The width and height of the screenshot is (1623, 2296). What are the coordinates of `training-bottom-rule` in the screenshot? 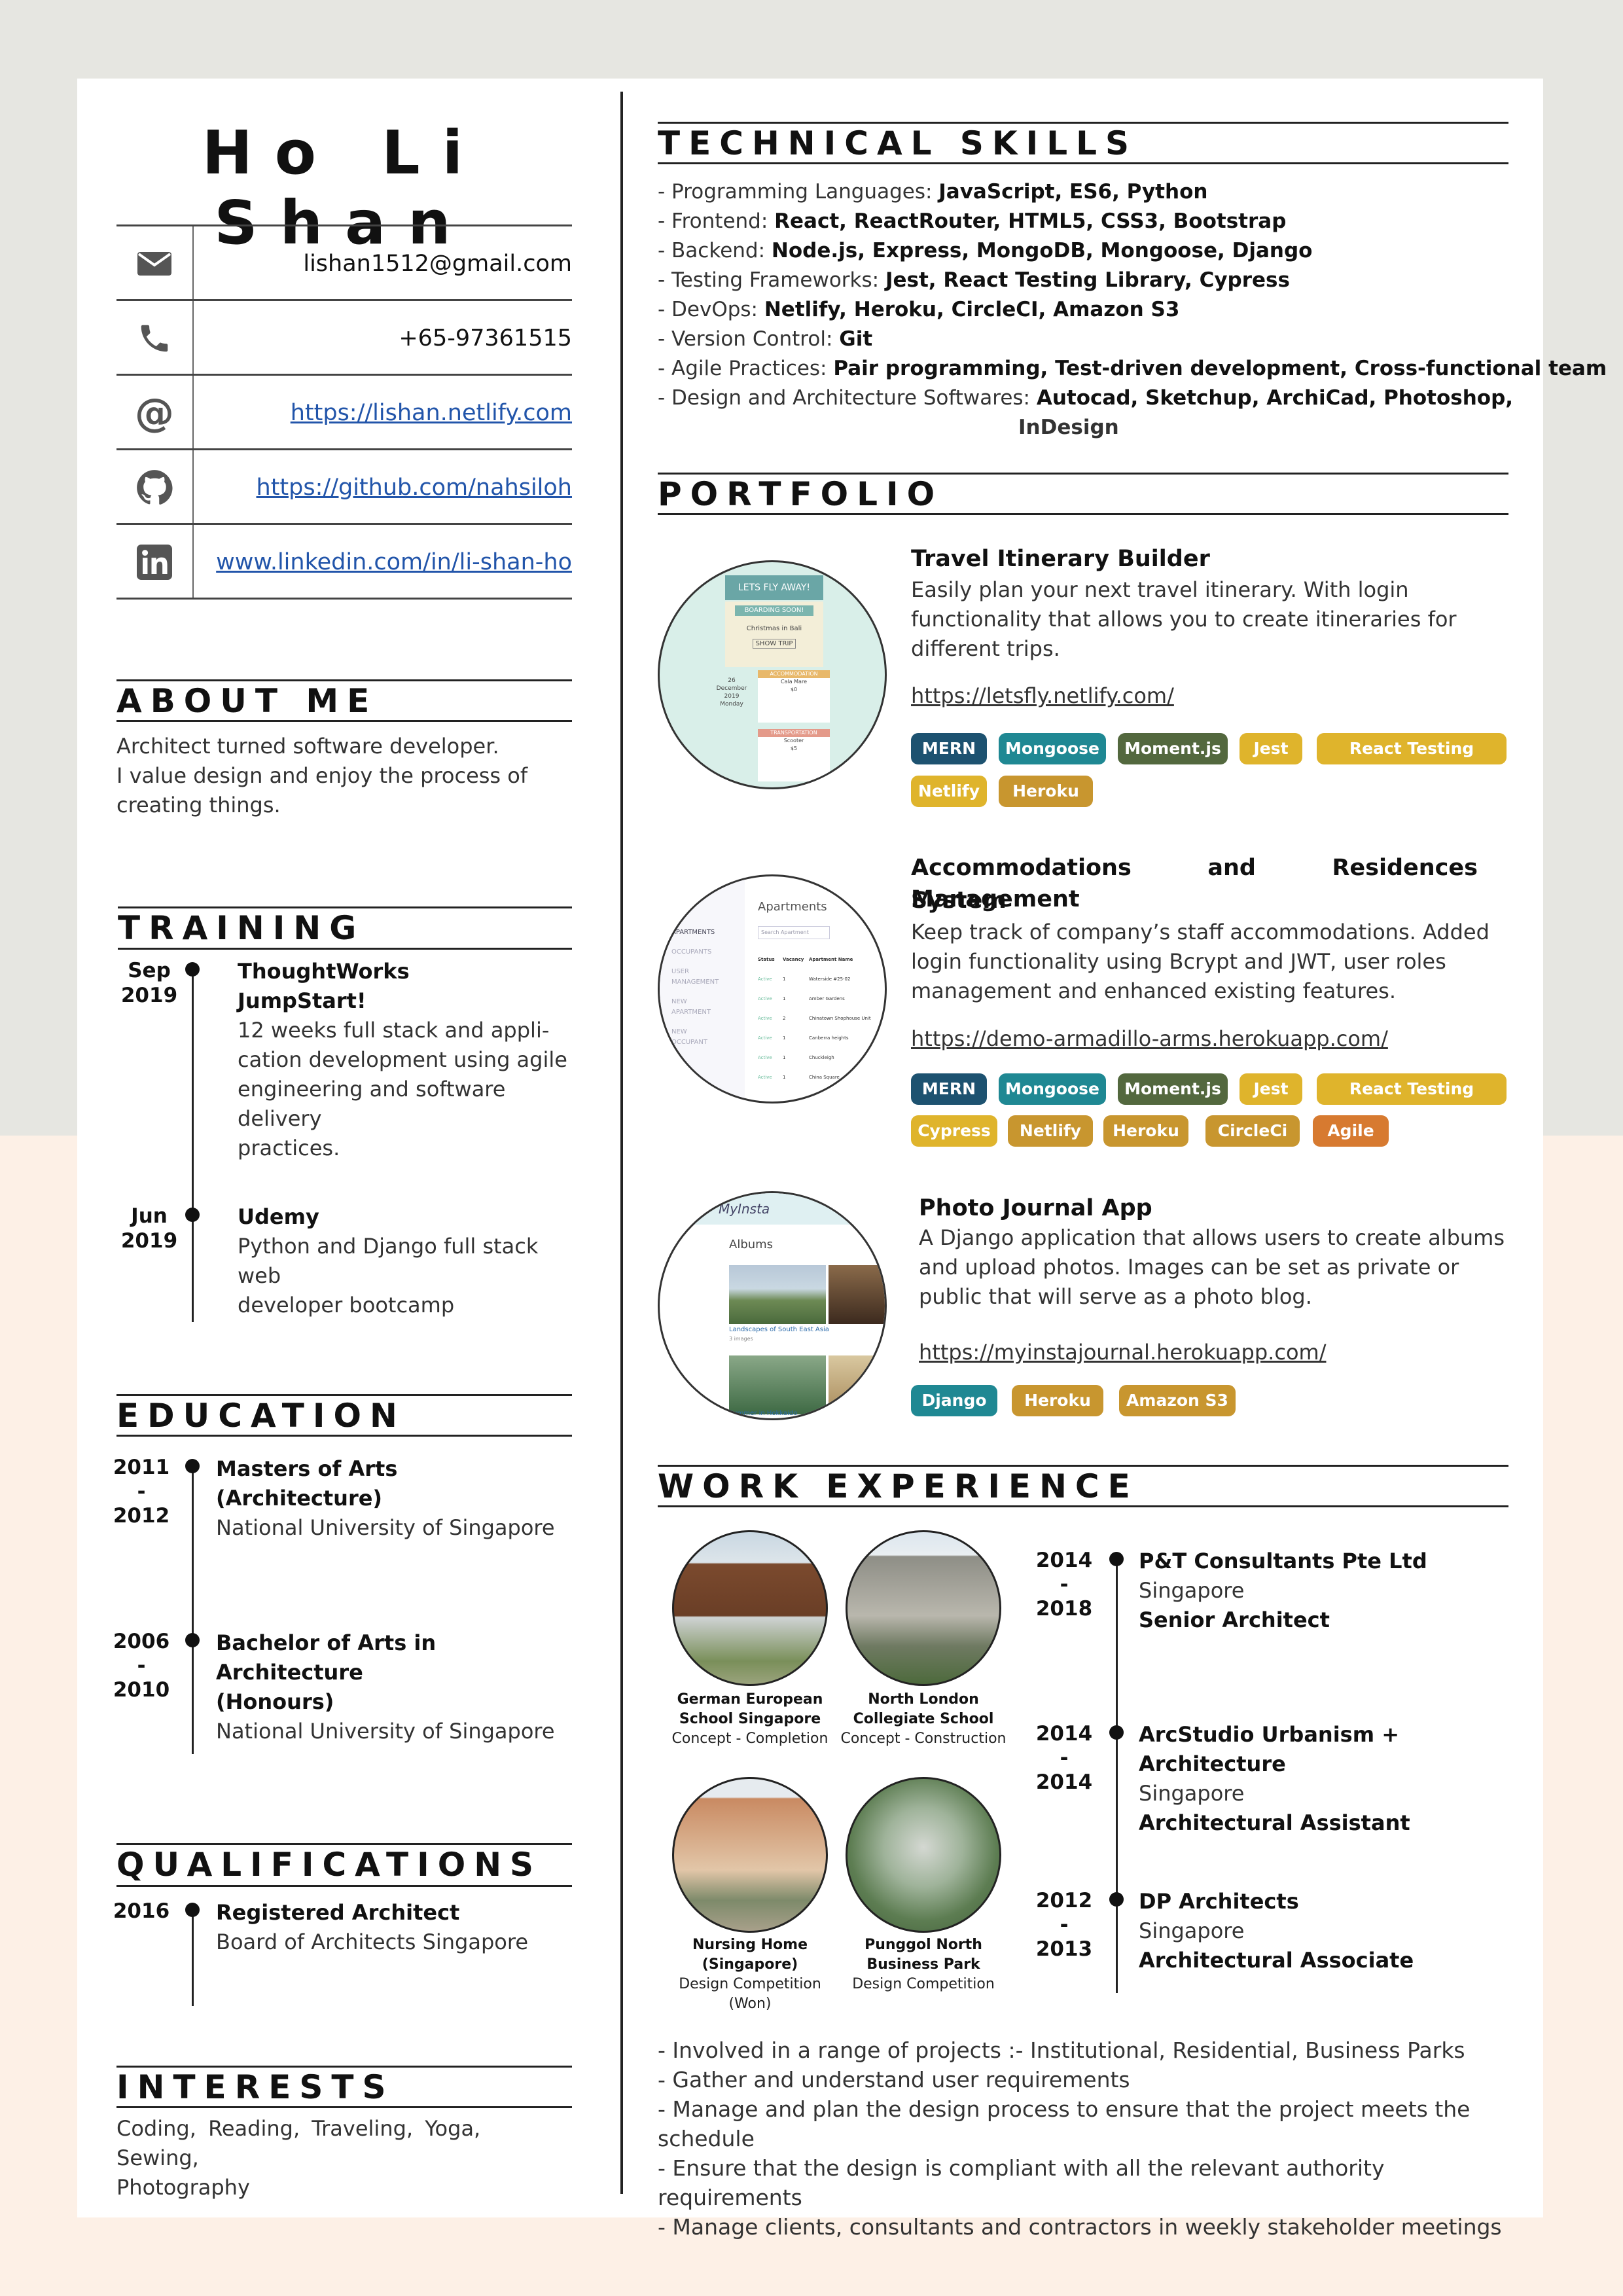 It's located at (345, 949).